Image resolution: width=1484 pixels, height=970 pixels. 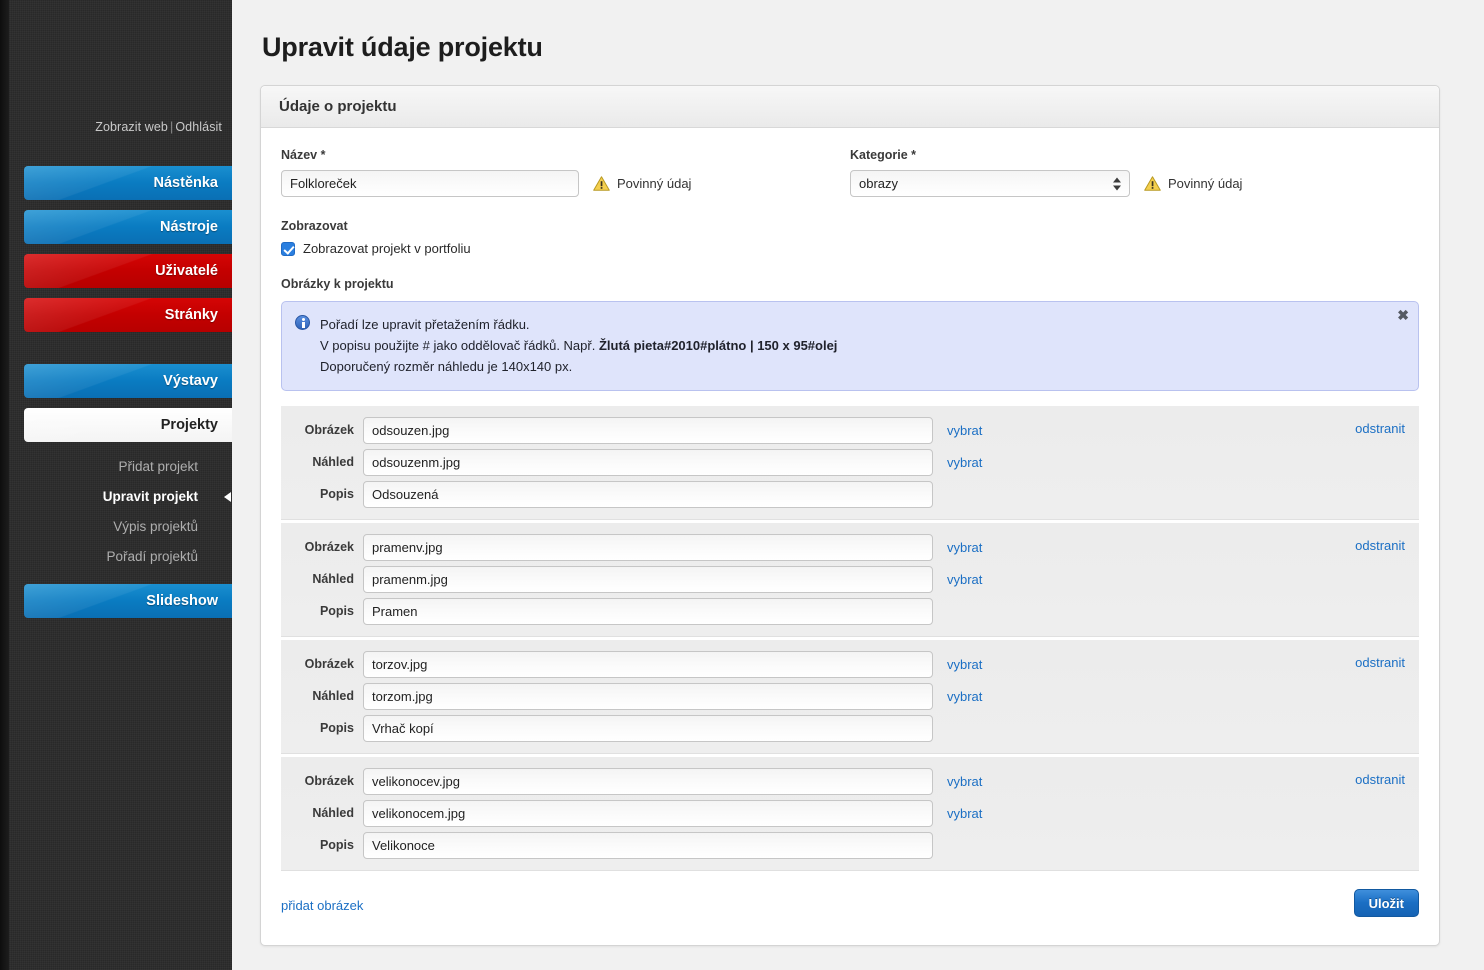 I want to click on display-label: Zobrazovat, so click(x=314, y=226).